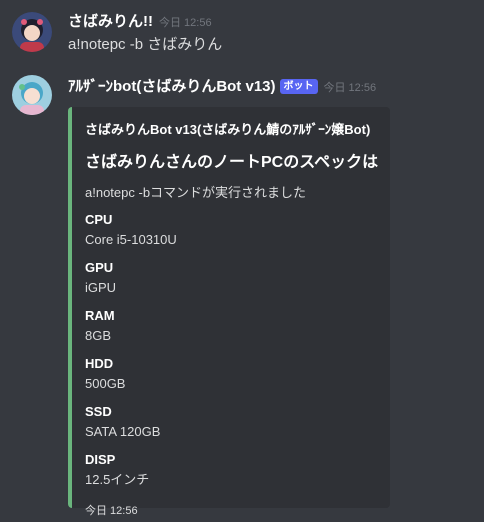 Image resolution: width=484 pixels, height=522 pixels. I want to click on embed-field-hdd: HDD 500GB, so click(230, 374).